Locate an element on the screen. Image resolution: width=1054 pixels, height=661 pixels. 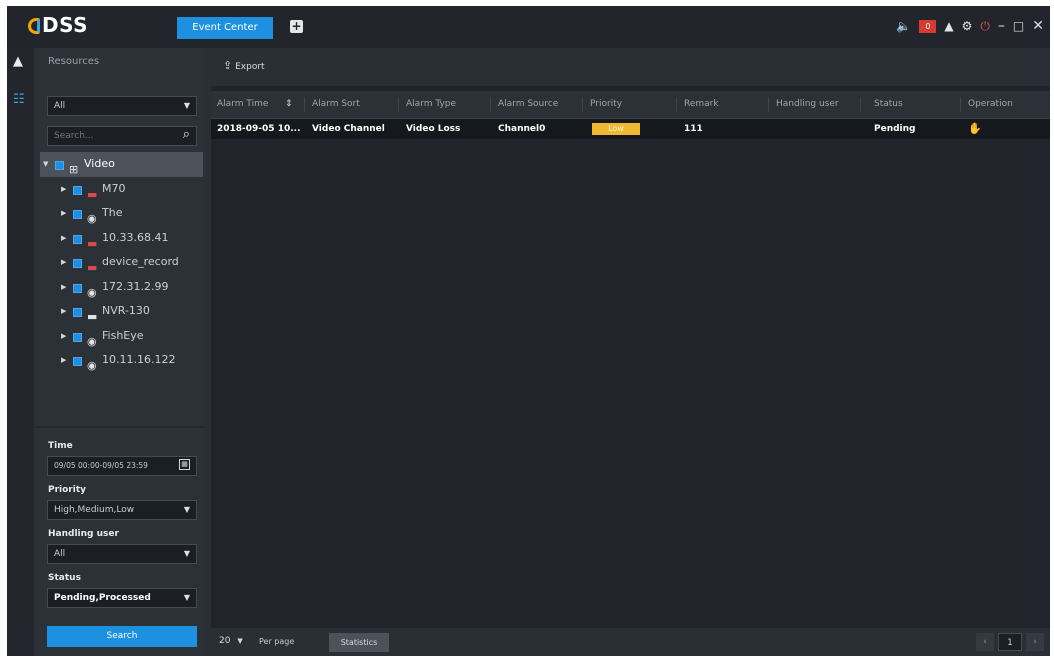
tree-node-device: ▶ ◉ 10.11.16.122 is located at coordinates (121, 360).